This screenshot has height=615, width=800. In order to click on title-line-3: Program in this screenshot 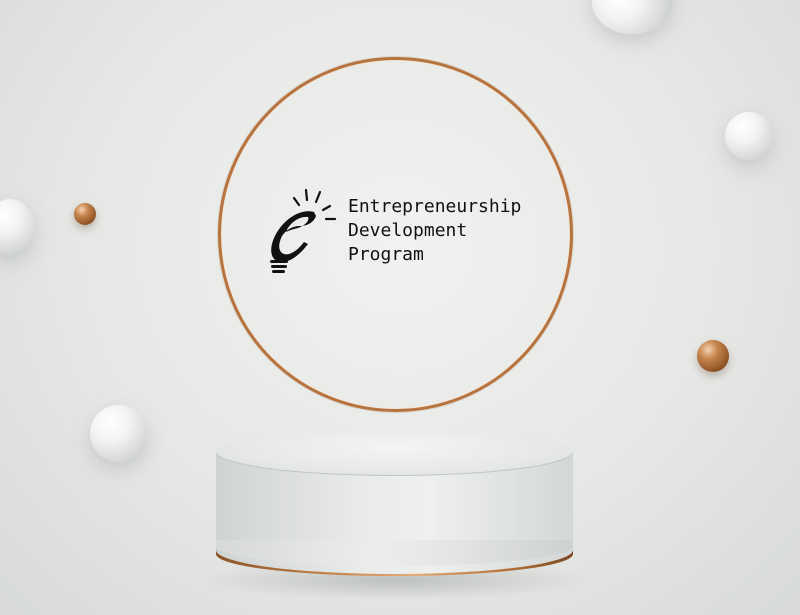, I will do `click(386, 254)`.